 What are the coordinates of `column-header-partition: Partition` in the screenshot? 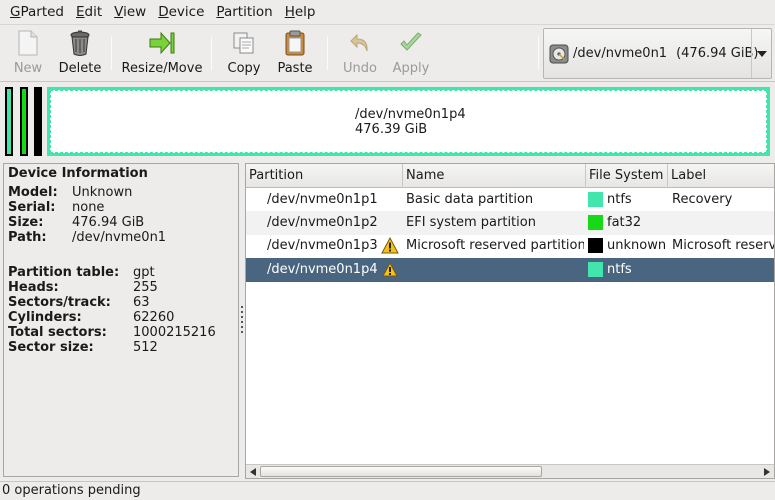 It's located at (324, 176).